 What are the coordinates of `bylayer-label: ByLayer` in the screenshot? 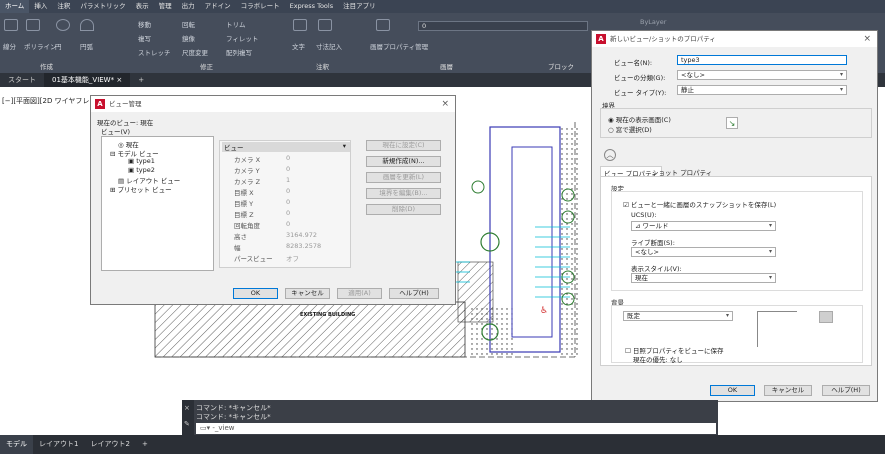 It's located at (653, 22).